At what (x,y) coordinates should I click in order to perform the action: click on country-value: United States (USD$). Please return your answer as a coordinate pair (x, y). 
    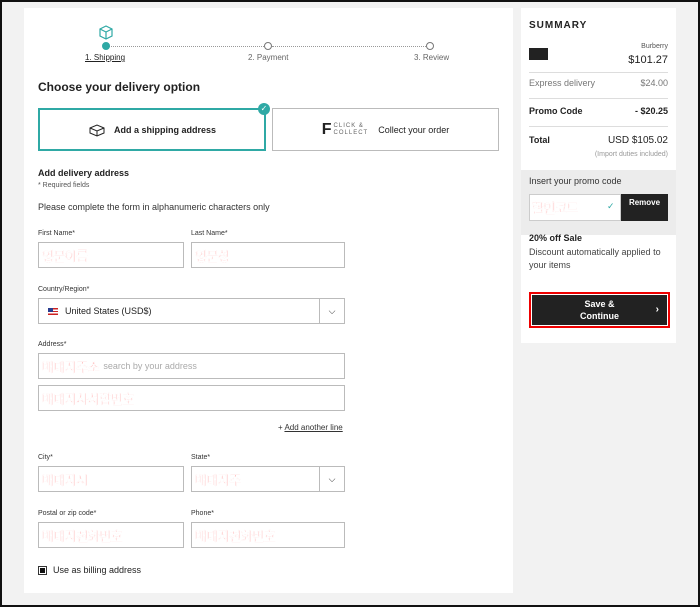
    Looking at the image, I should click on (108, 311).